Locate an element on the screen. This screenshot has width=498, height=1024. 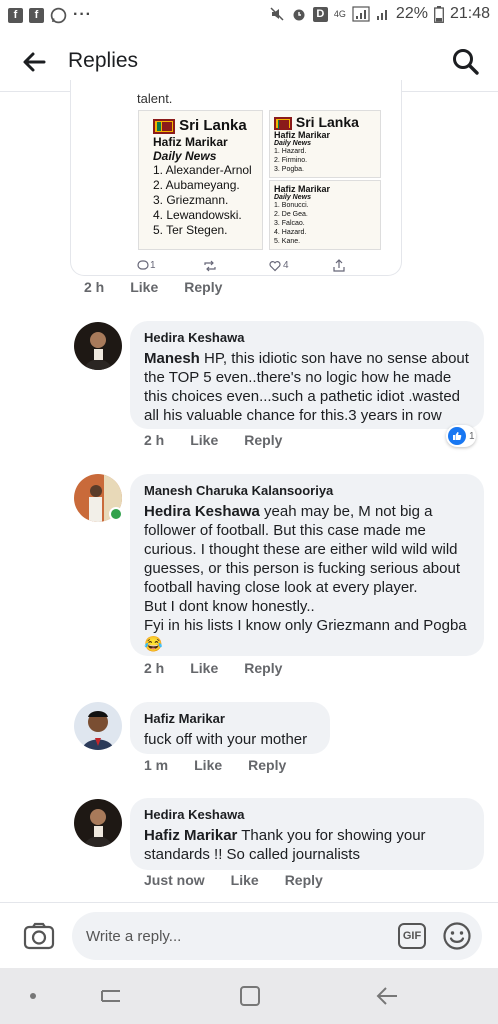
share-icon is located at coordinates (339, 265).